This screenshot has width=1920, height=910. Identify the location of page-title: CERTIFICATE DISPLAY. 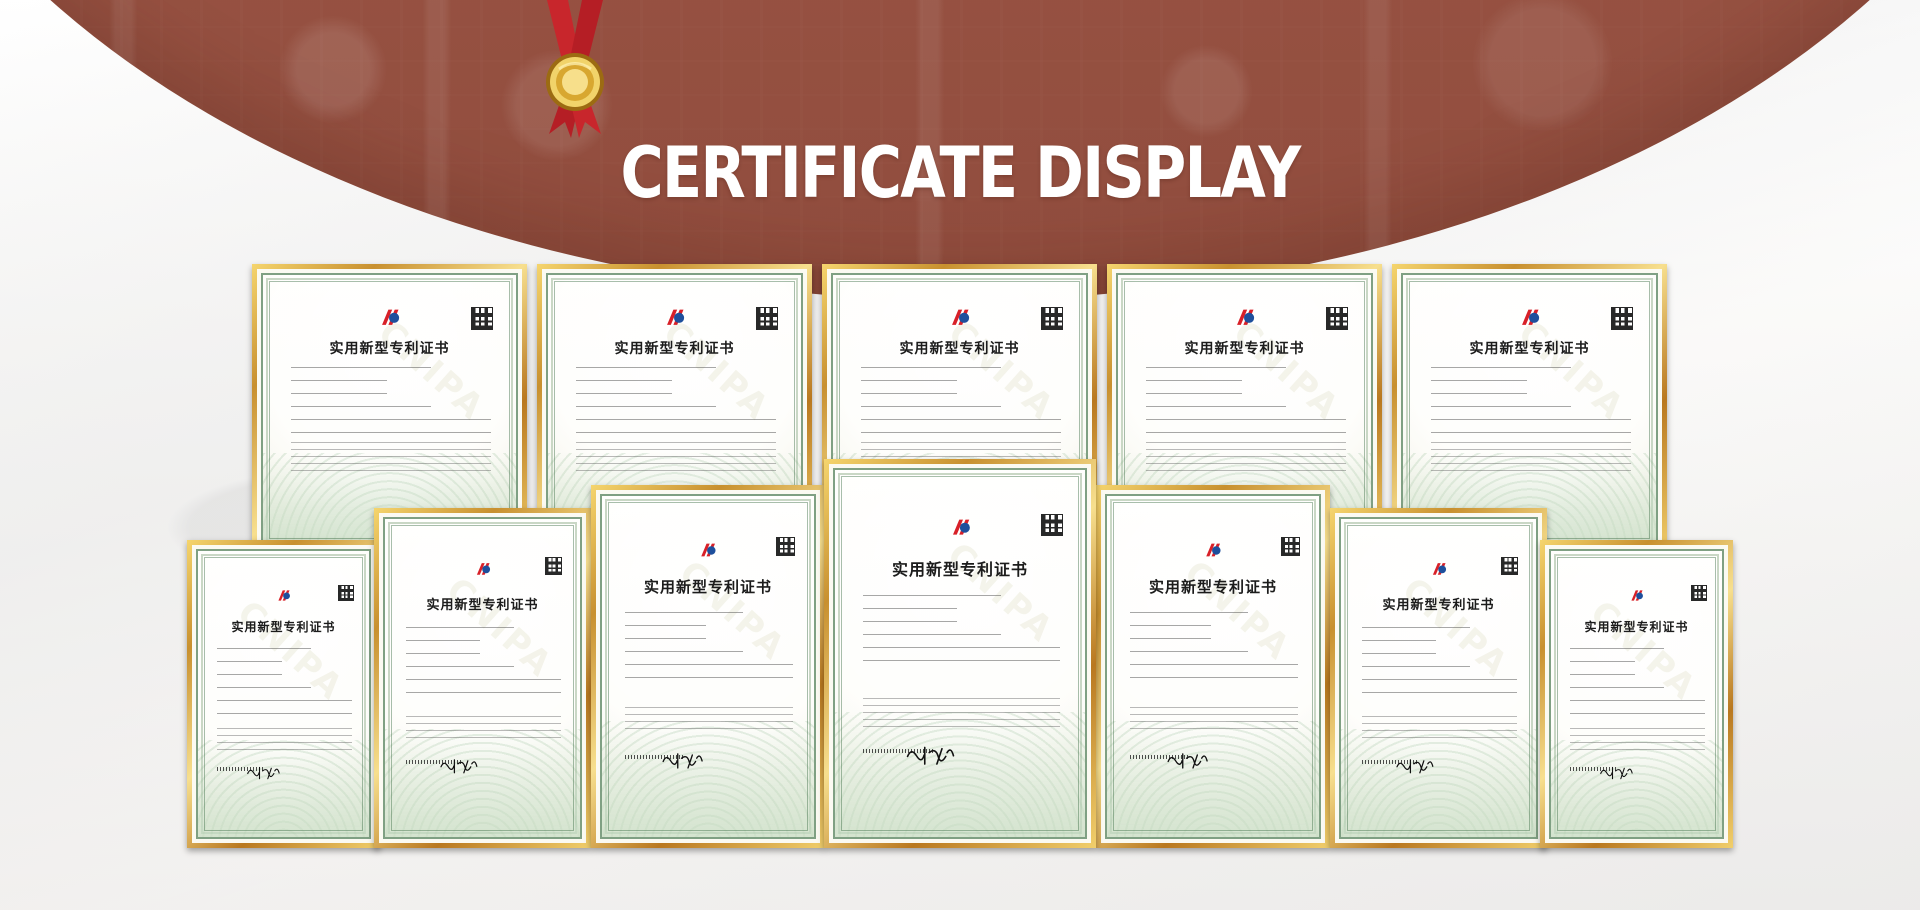
(961, 173).